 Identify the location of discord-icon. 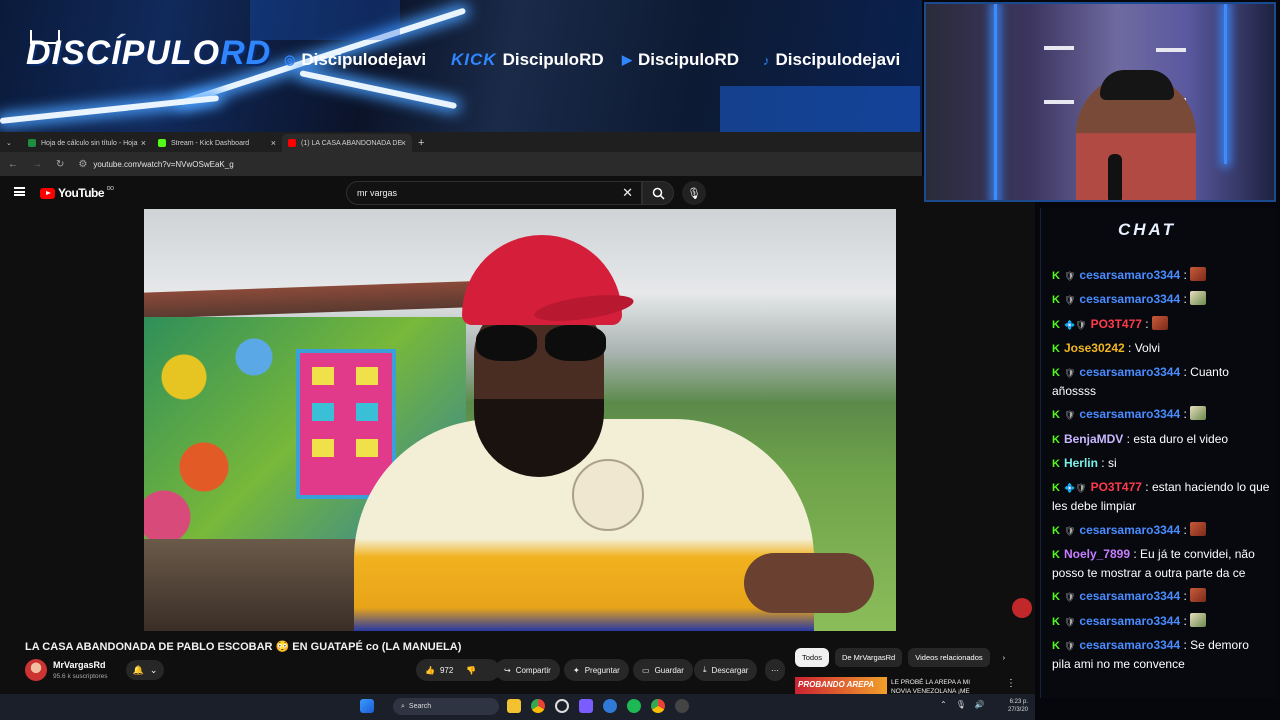
(586, 706).